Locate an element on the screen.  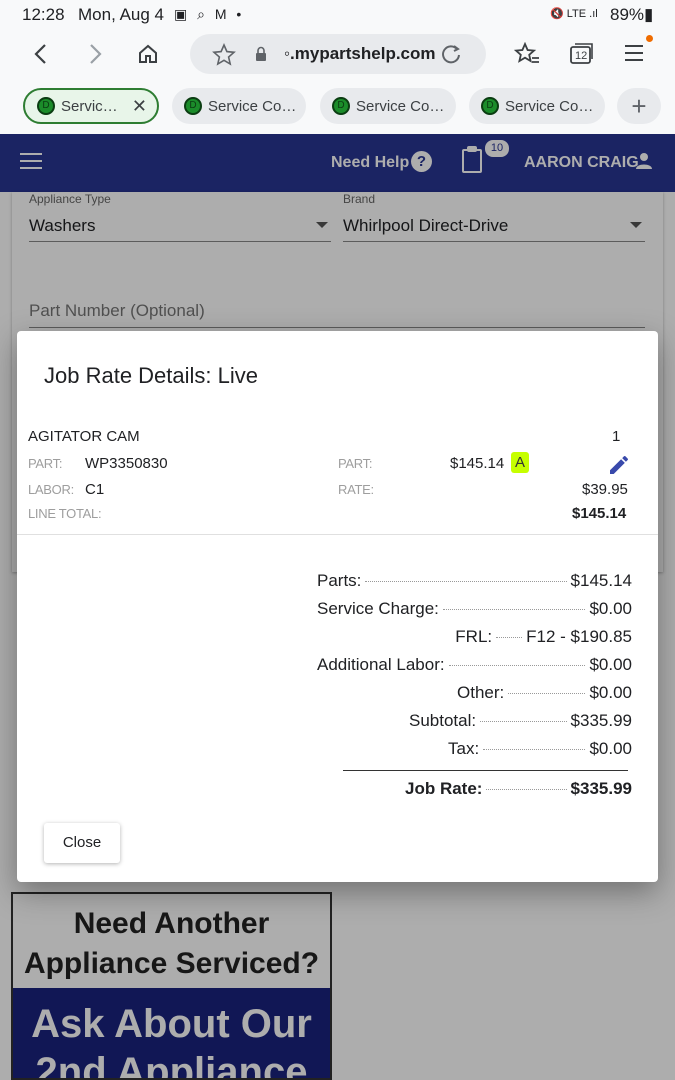
forward-icon is located at coordinates (96, 54).